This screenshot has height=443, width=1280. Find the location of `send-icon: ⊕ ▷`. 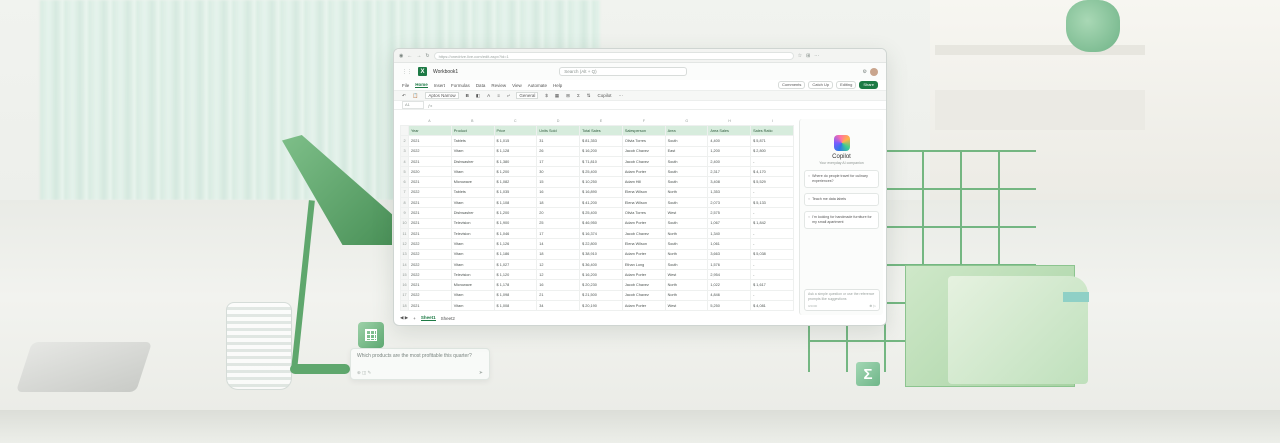

send-icon: ⊕ ▷ is located at coordinates (872, 306).